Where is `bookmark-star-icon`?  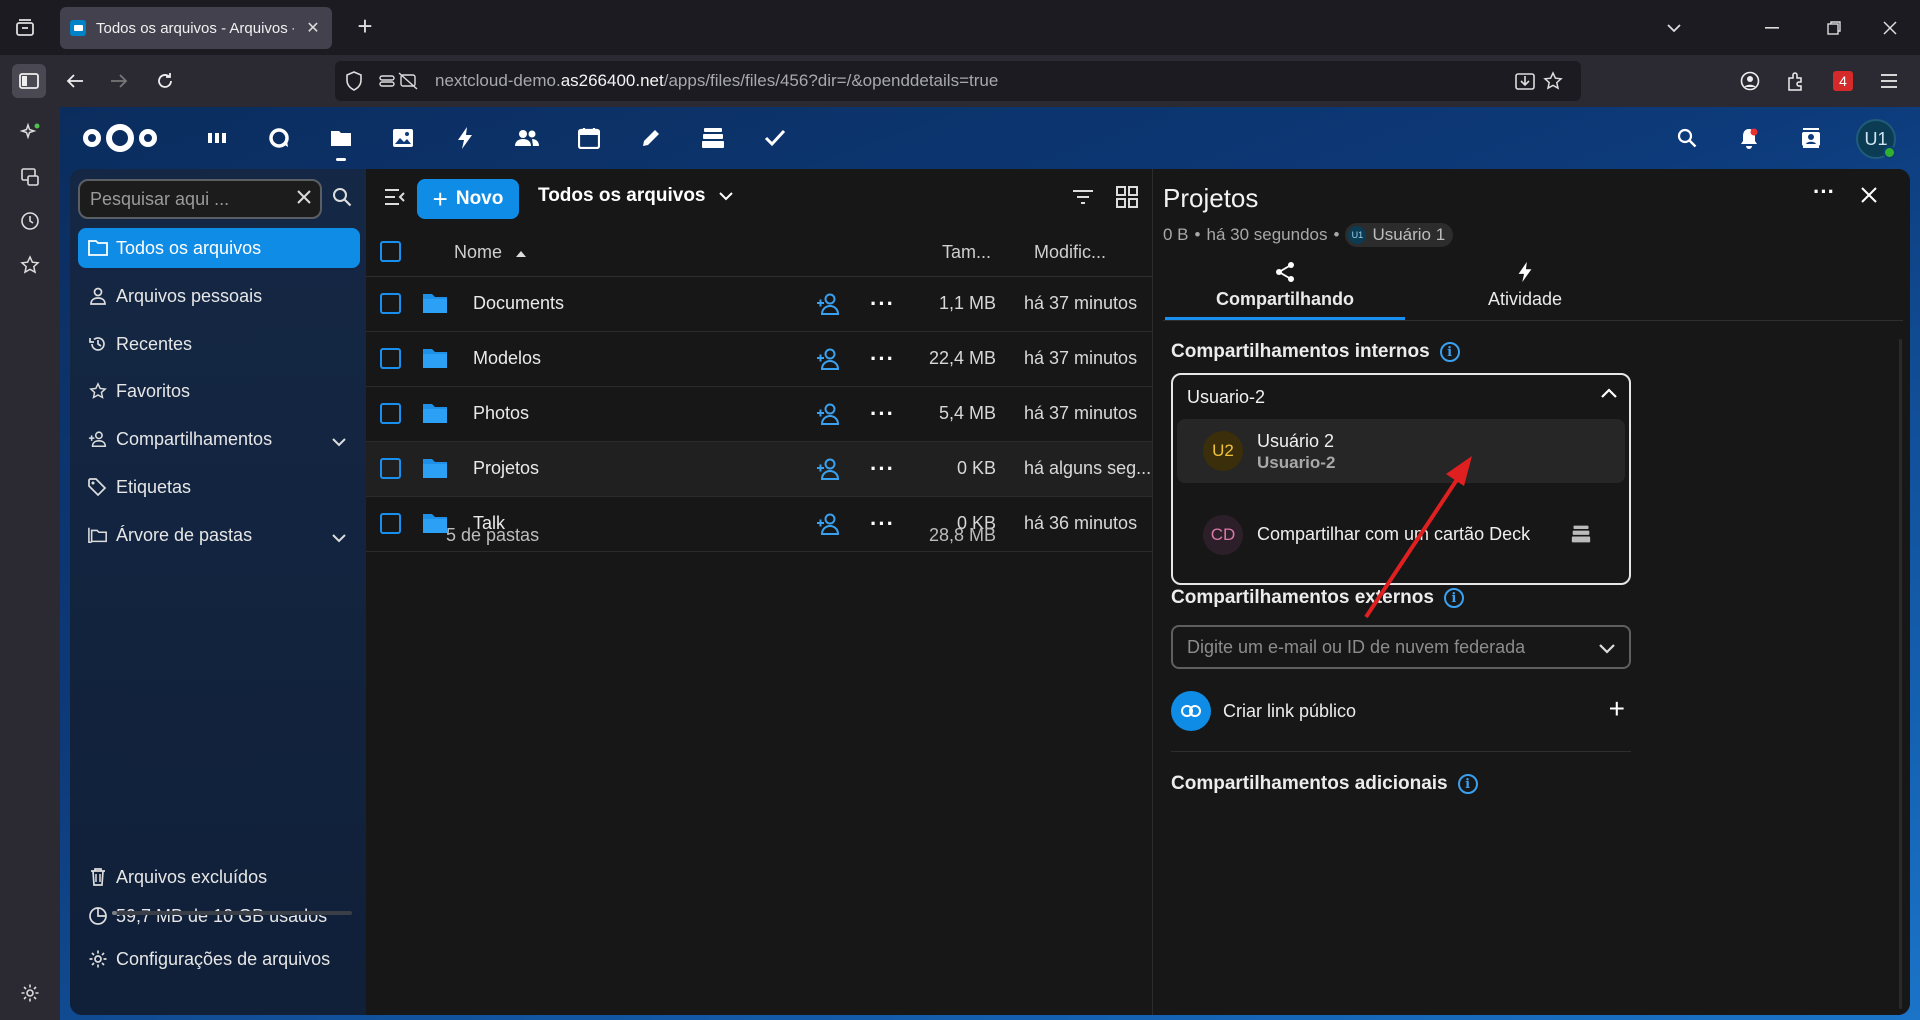 bookmark-star-icon is located at coordinates (1553, 83).